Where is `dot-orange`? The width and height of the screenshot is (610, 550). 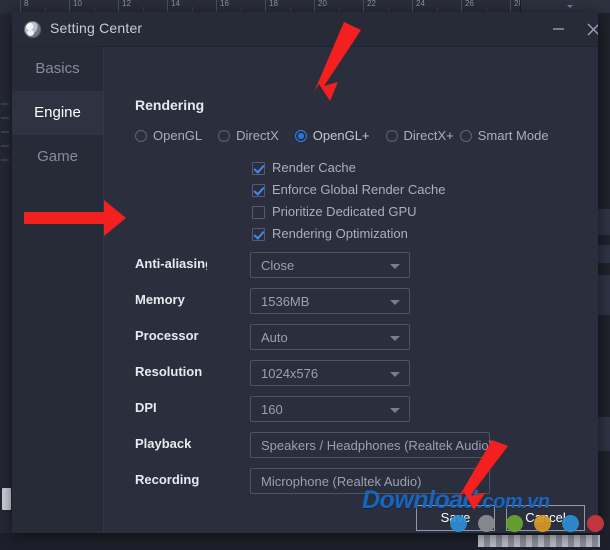
dot-orange is located at coordinates (542, 523).